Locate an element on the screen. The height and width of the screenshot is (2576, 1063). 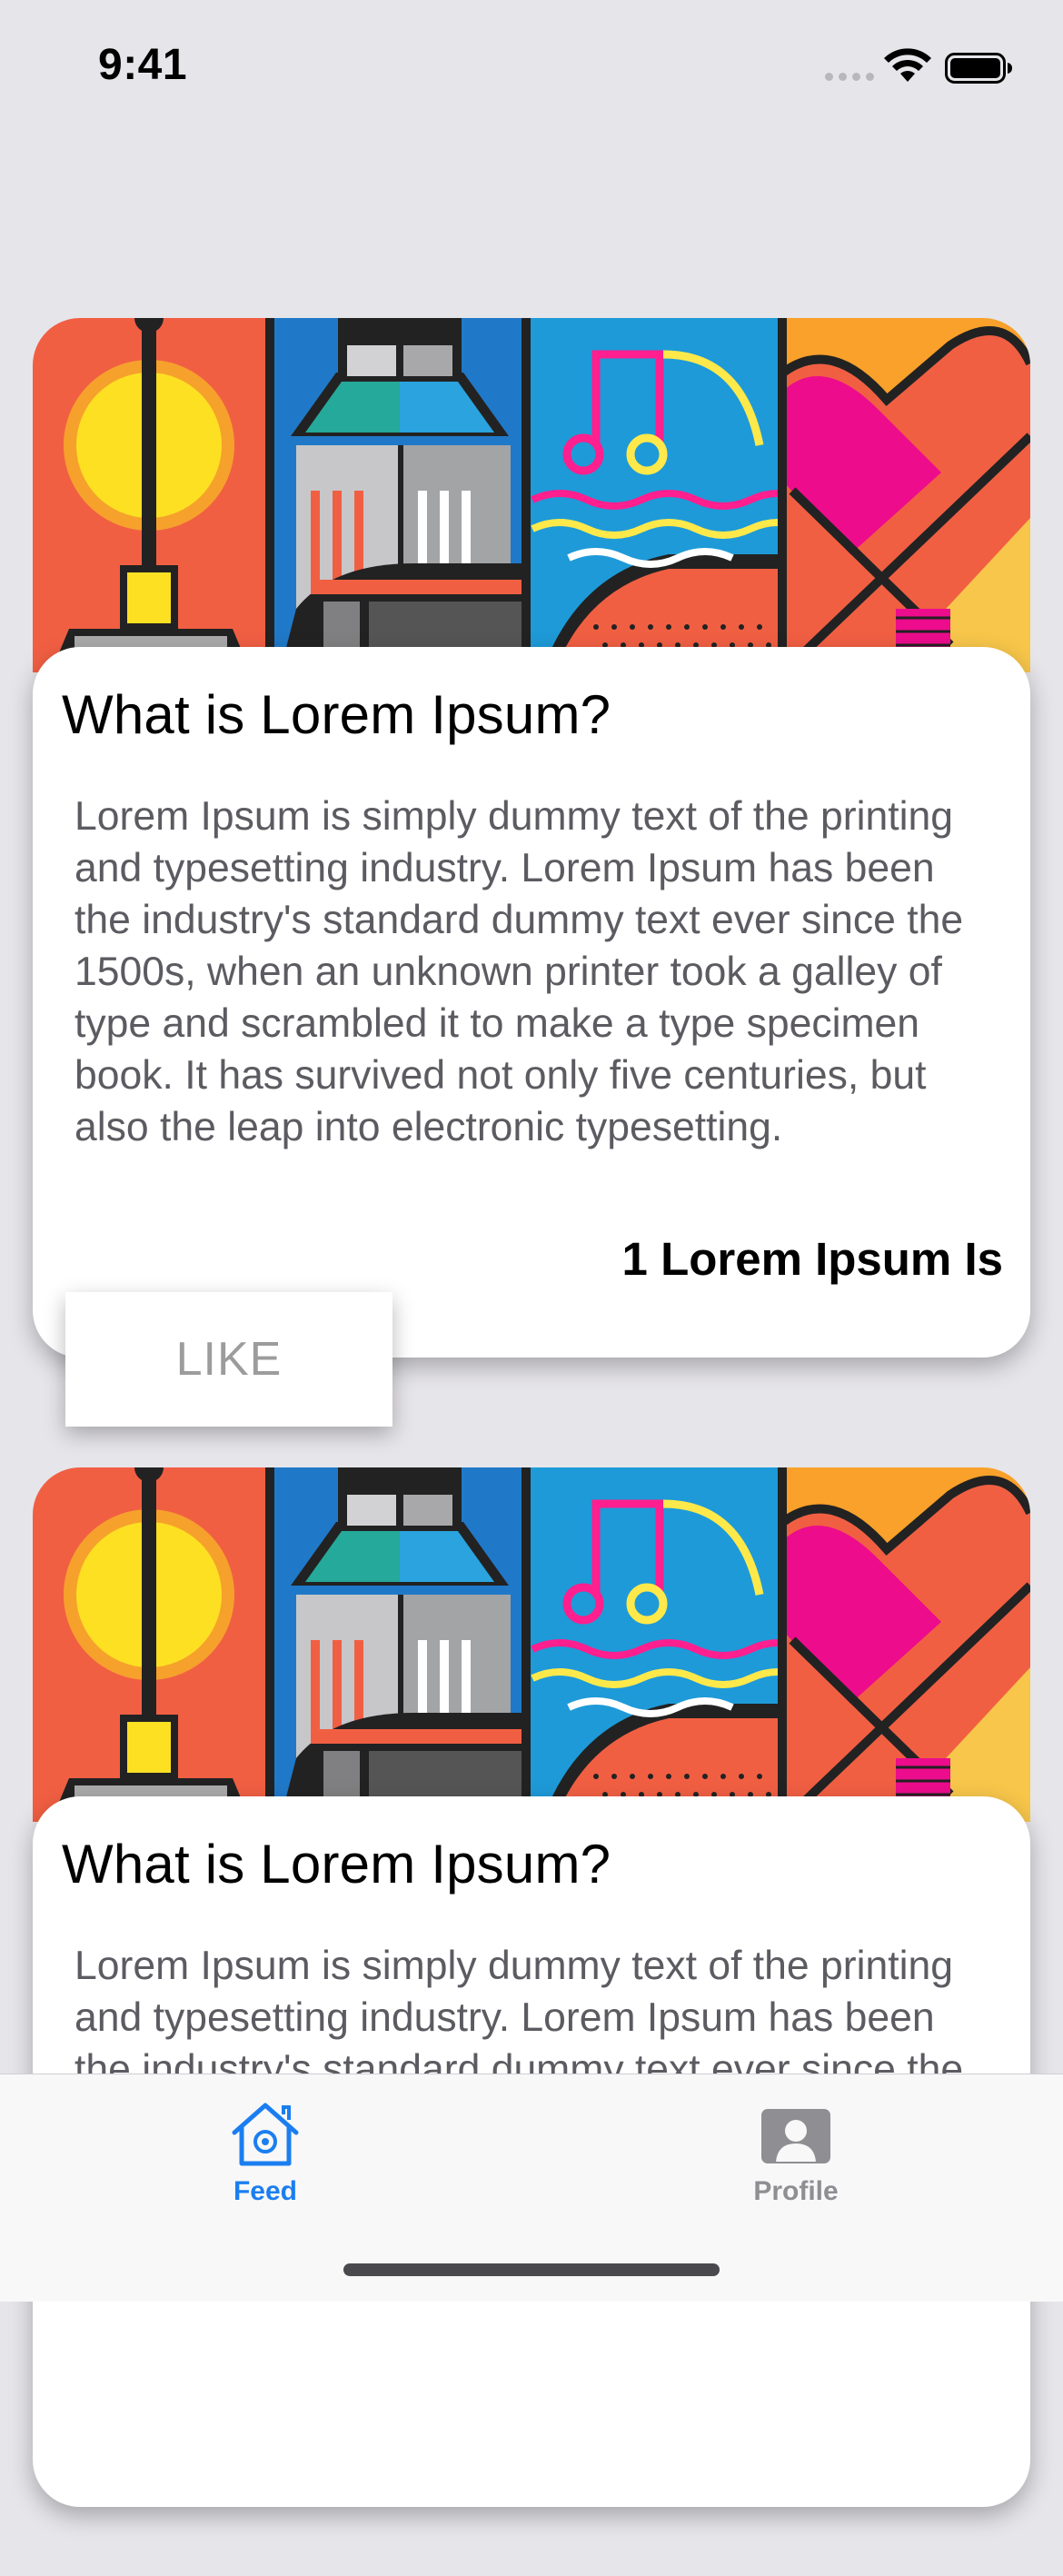
tab-feed: Feed is located at coordinates (265, 2159).